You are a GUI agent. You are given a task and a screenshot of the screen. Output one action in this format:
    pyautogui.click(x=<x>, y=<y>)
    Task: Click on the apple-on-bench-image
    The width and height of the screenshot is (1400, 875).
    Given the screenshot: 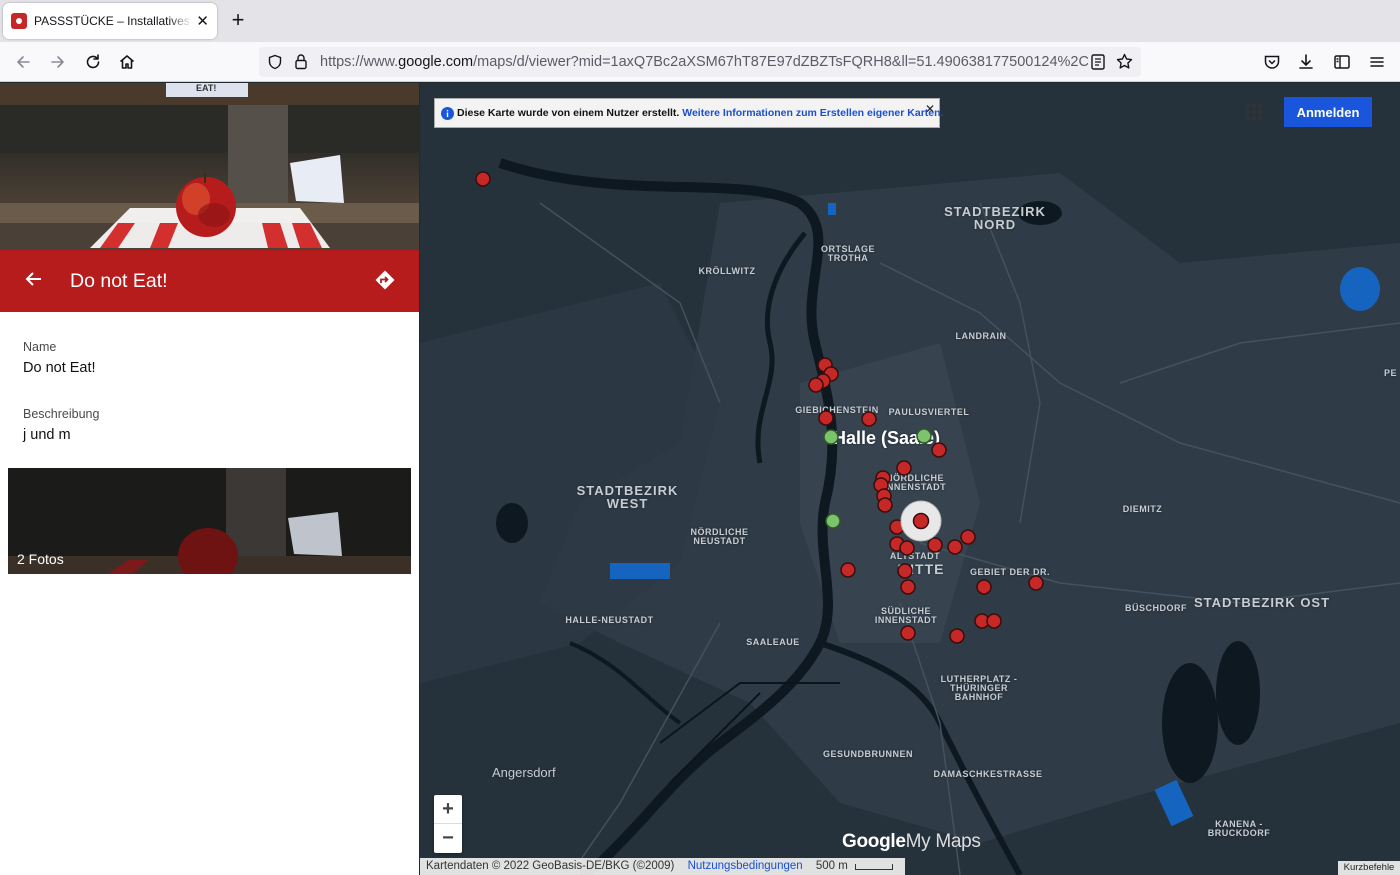 What is the action you would take?
    pyautogui.click(x=209, y=166)
    